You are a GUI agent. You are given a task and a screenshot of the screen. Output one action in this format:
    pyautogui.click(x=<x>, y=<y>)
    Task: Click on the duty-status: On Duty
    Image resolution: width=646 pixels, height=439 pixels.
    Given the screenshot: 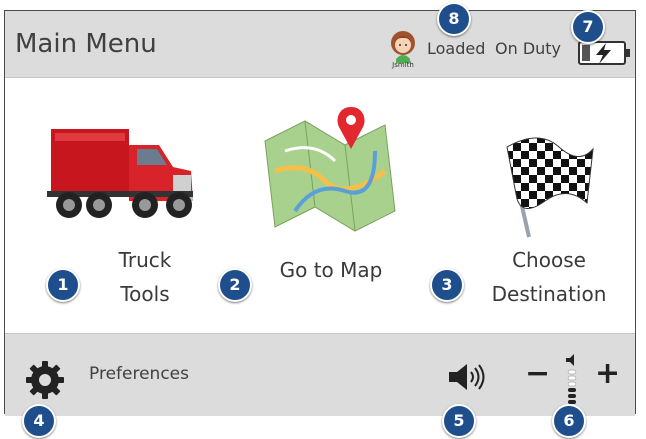 What is the action you would take?
    pyautogui.click(x=528, y=48)
    